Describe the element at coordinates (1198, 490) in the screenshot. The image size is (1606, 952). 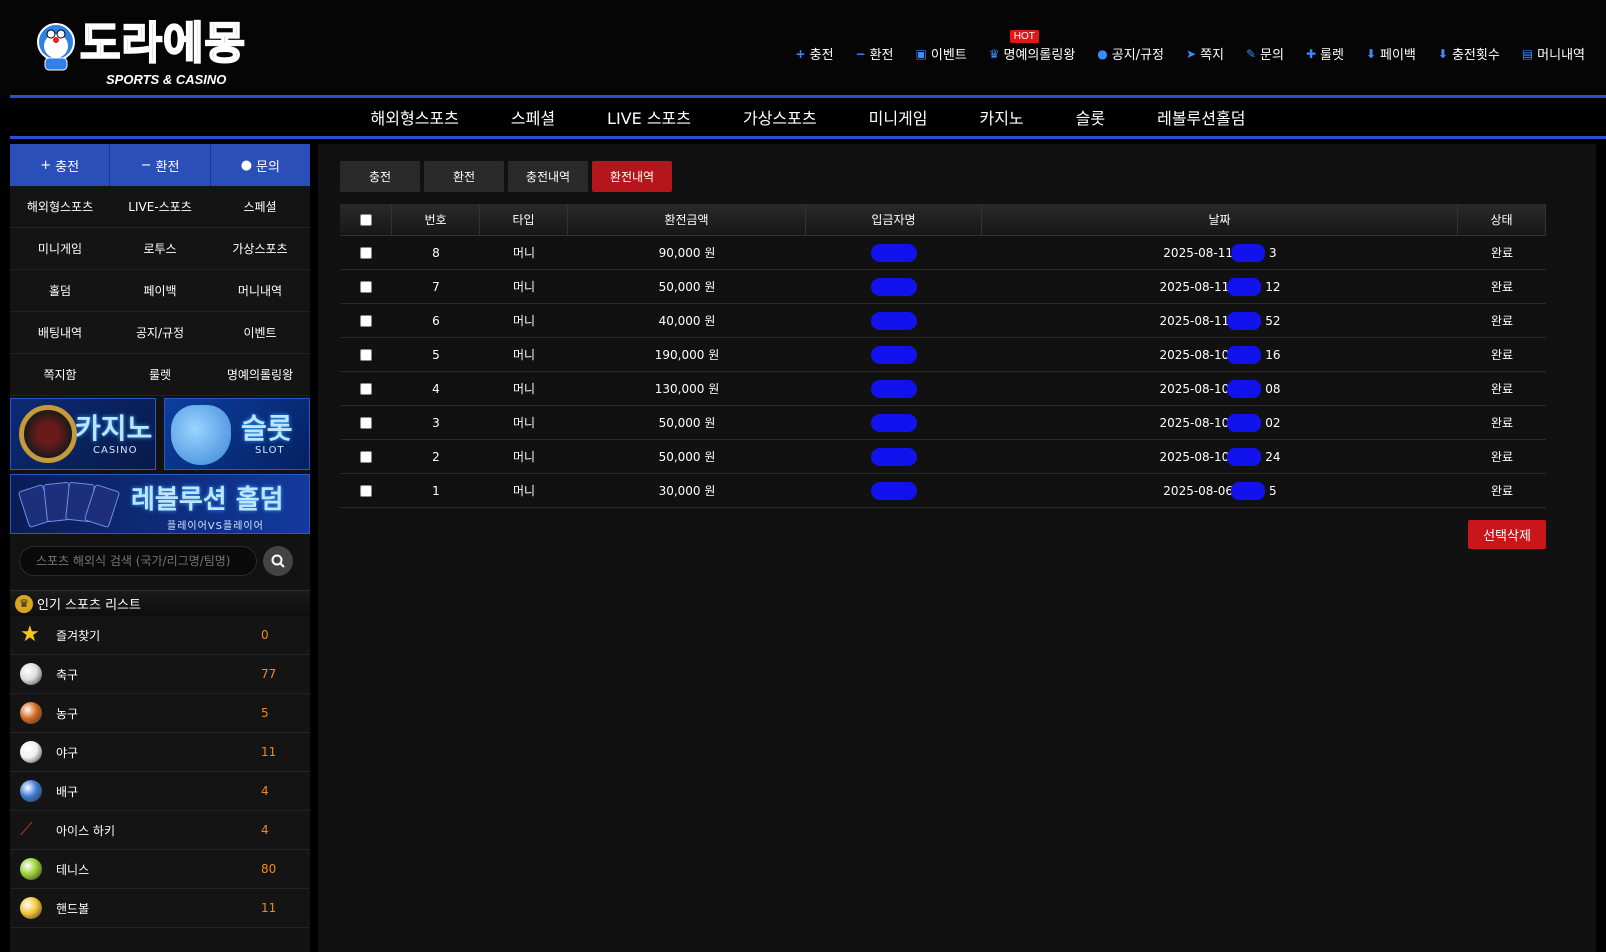
I see `date-prefix: 2025-08-06` at that location.